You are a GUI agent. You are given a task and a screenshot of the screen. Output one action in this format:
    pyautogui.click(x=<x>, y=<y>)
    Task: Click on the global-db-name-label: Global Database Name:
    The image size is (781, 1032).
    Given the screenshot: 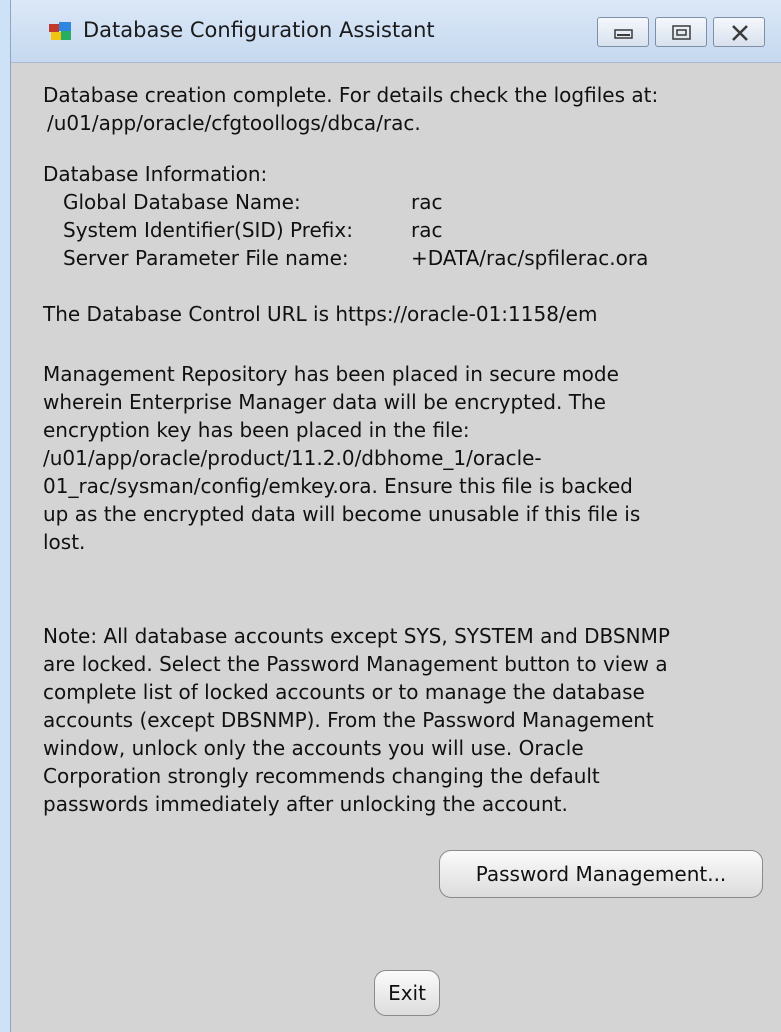 What is the action you would take?
    pyautogui.click(x=182, y=202)
    